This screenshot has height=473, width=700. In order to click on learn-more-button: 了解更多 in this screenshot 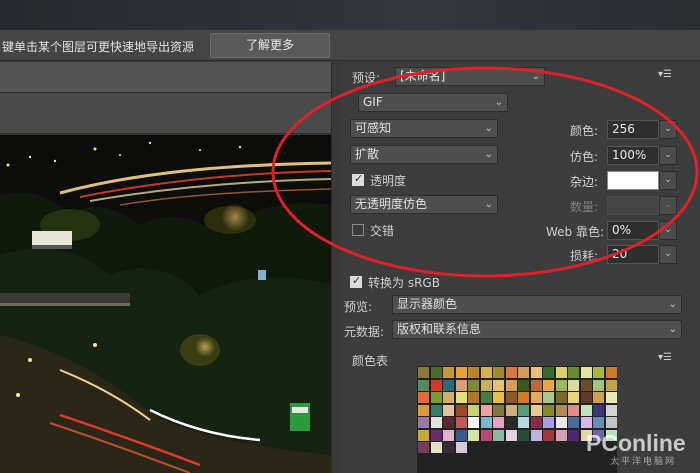, I will do `click(270, 45)`.